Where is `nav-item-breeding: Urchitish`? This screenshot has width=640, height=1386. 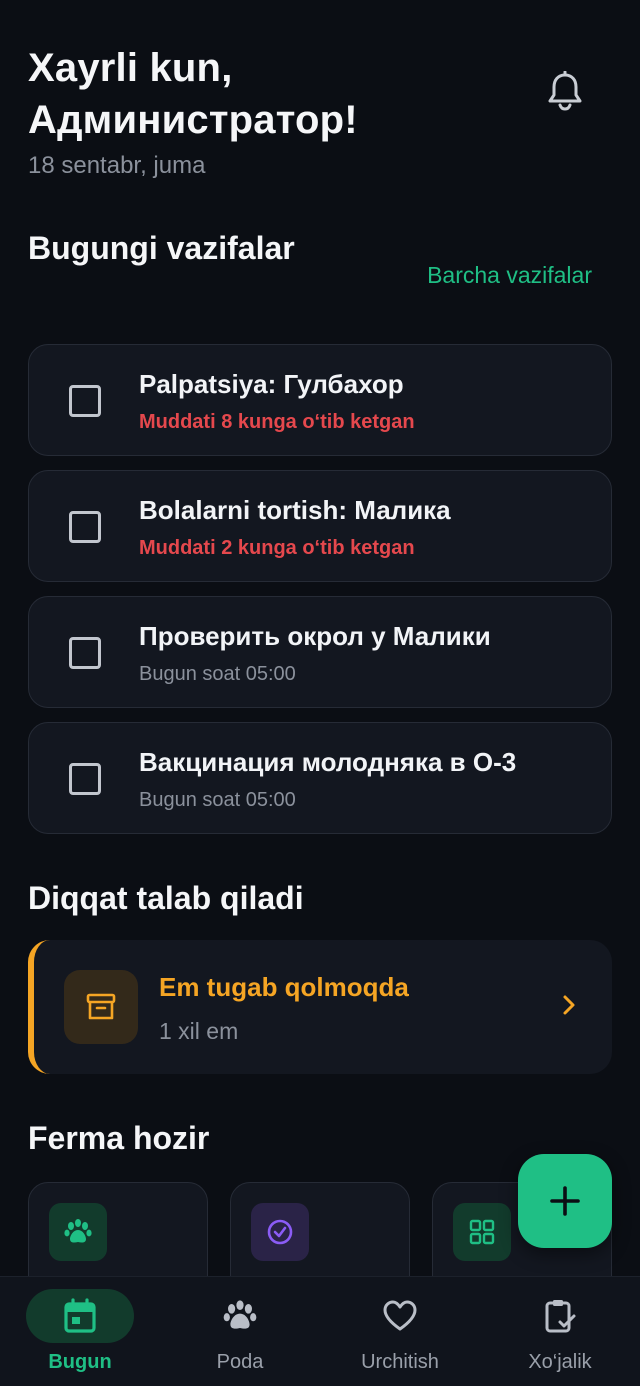 nav-item-breeding: Urchitish is located at coordinates (400, 1331).